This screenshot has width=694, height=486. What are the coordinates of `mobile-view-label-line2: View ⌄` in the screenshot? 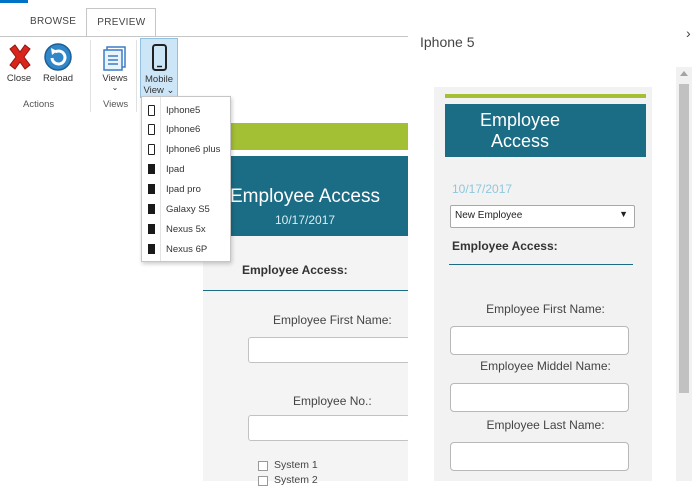 It's located at (159, 90).